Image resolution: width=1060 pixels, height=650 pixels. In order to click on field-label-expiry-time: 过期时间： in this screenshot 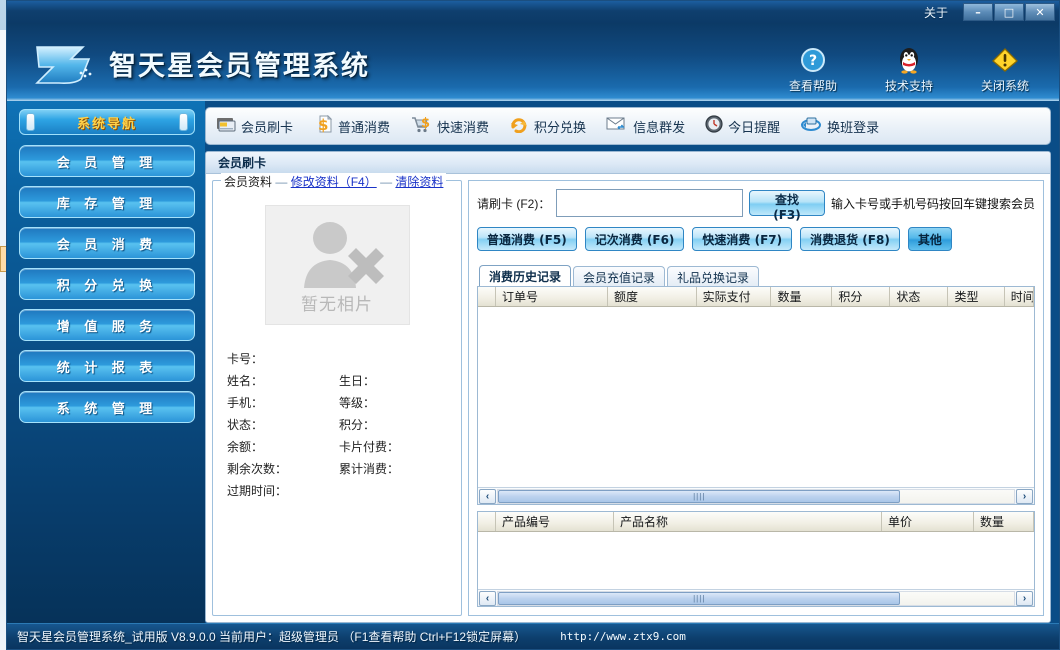, I will do `click(257, 490)`.